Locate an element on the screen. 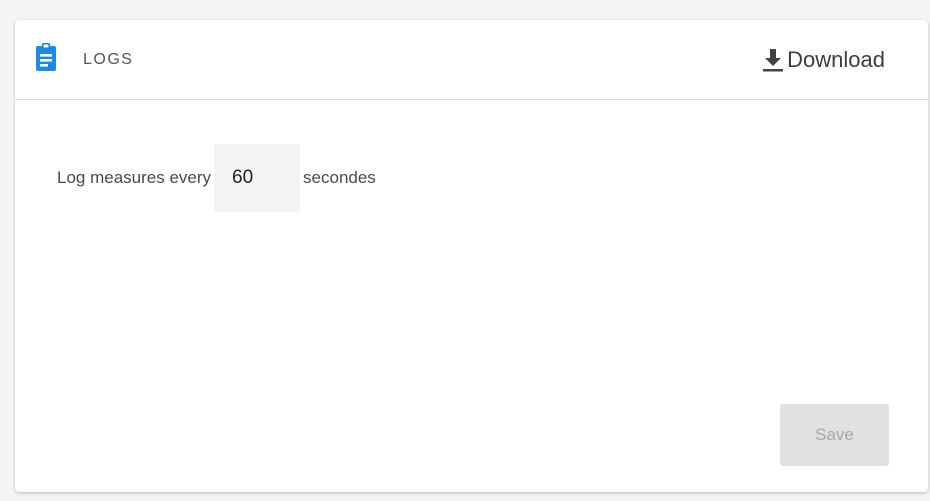 This screenshot has width=930, height=501. save-button: Save is located at coordinates (834, 435).